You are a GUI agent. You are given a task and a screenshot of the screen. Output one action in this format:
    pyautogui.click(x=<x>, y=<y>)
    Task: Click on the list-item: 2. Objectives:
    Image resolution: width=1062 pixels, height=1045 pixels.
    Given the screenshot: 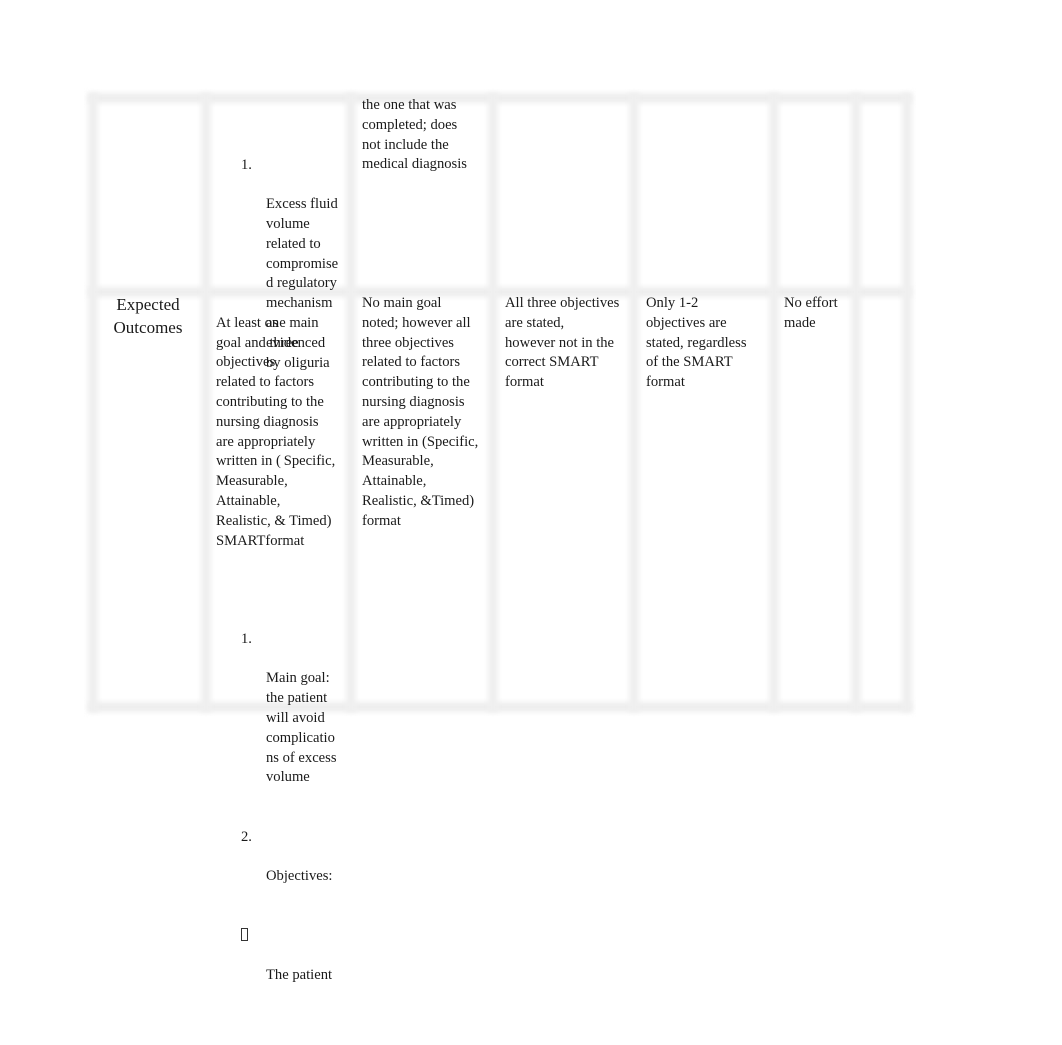 What is the action you would take?
    pyautogui.click(x=283, y=867)
    